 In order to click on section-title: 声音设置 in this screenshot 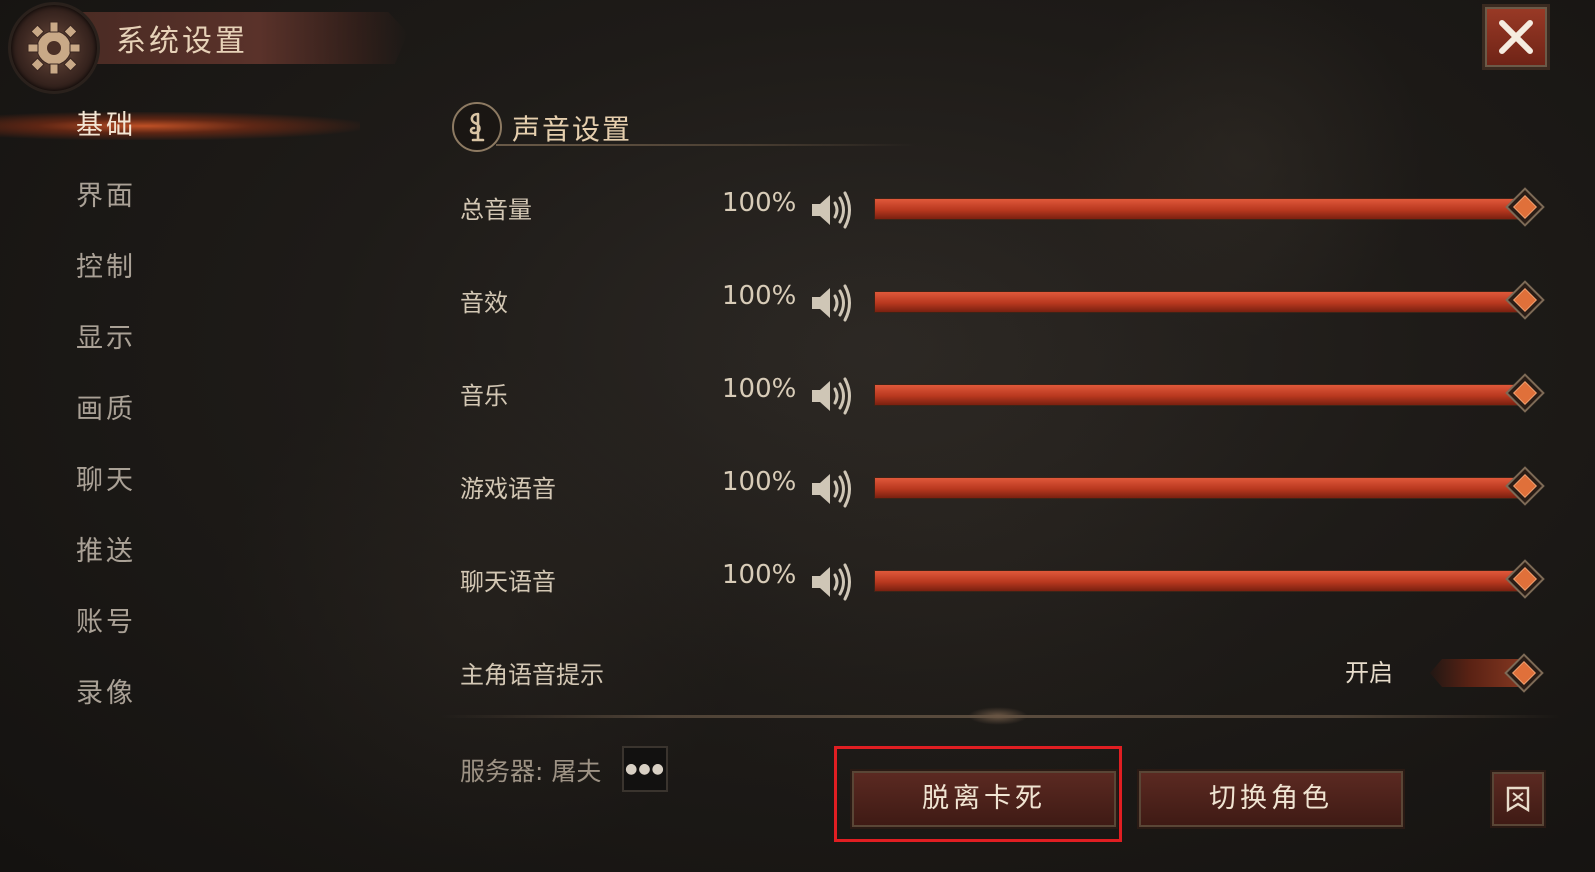, I will do `click(572, 129)`.